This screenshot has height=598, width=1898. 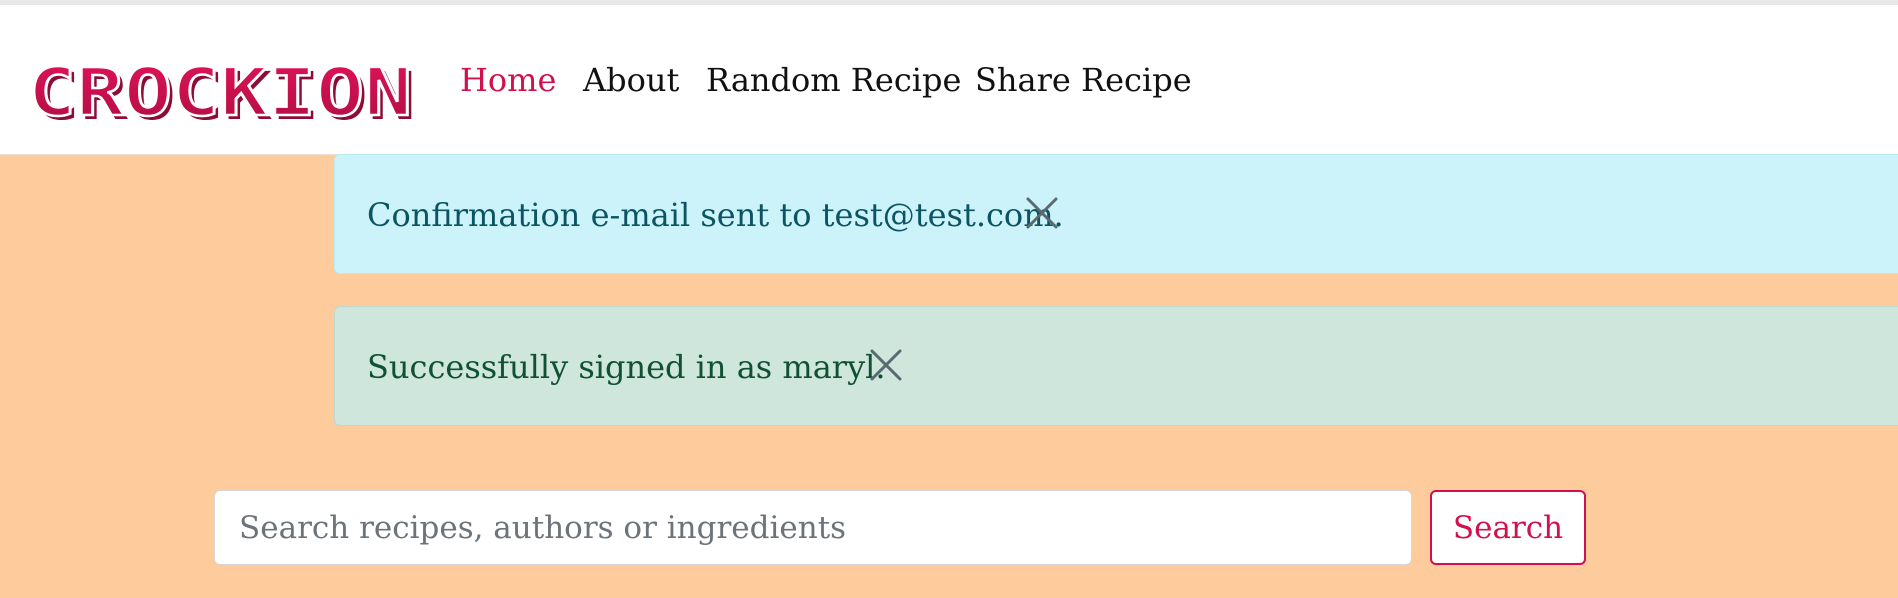 What do you see at coordinates (813, 527) in the screenshot?
I see `search-input` at bounding box center [813, 527].